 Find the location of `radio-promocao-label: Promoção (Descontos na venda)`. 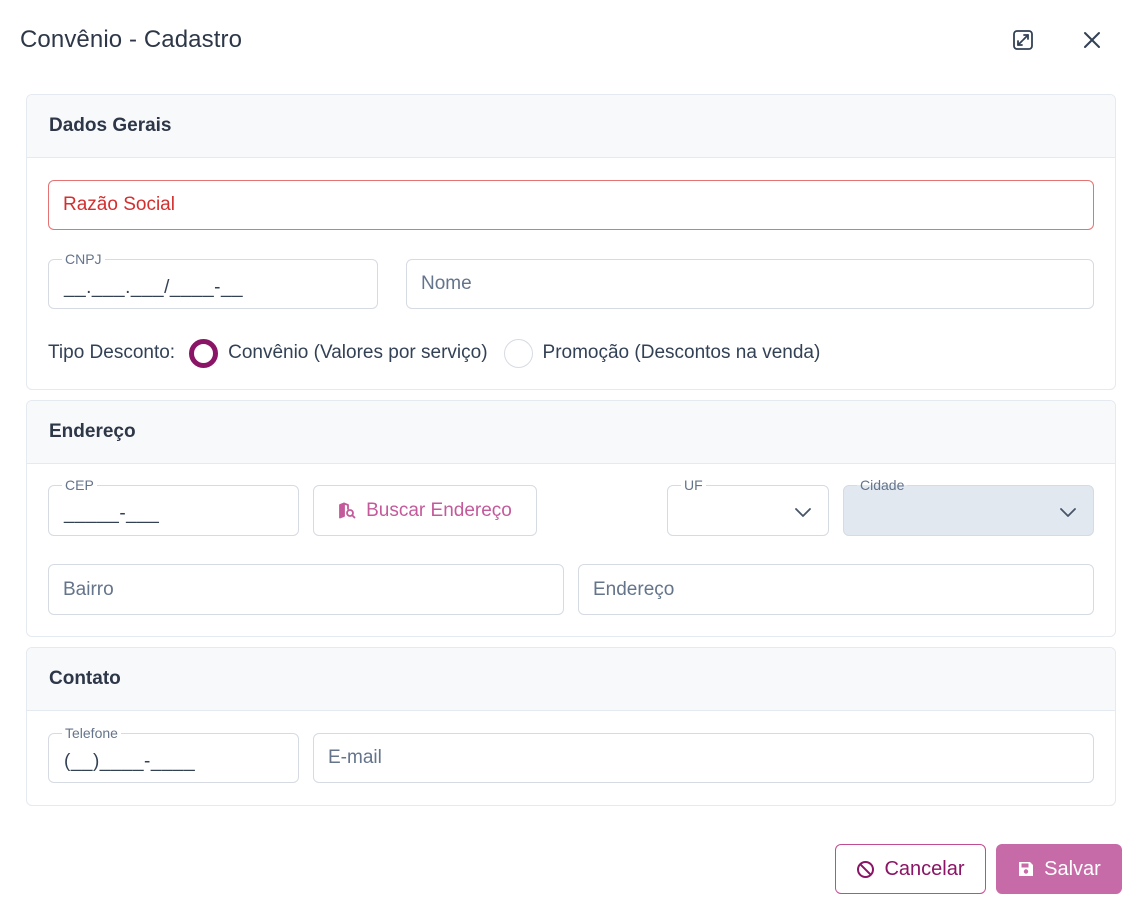

radio-promocao-label: Promoção (Descontos na venda) is located at coordinates (682, 353).